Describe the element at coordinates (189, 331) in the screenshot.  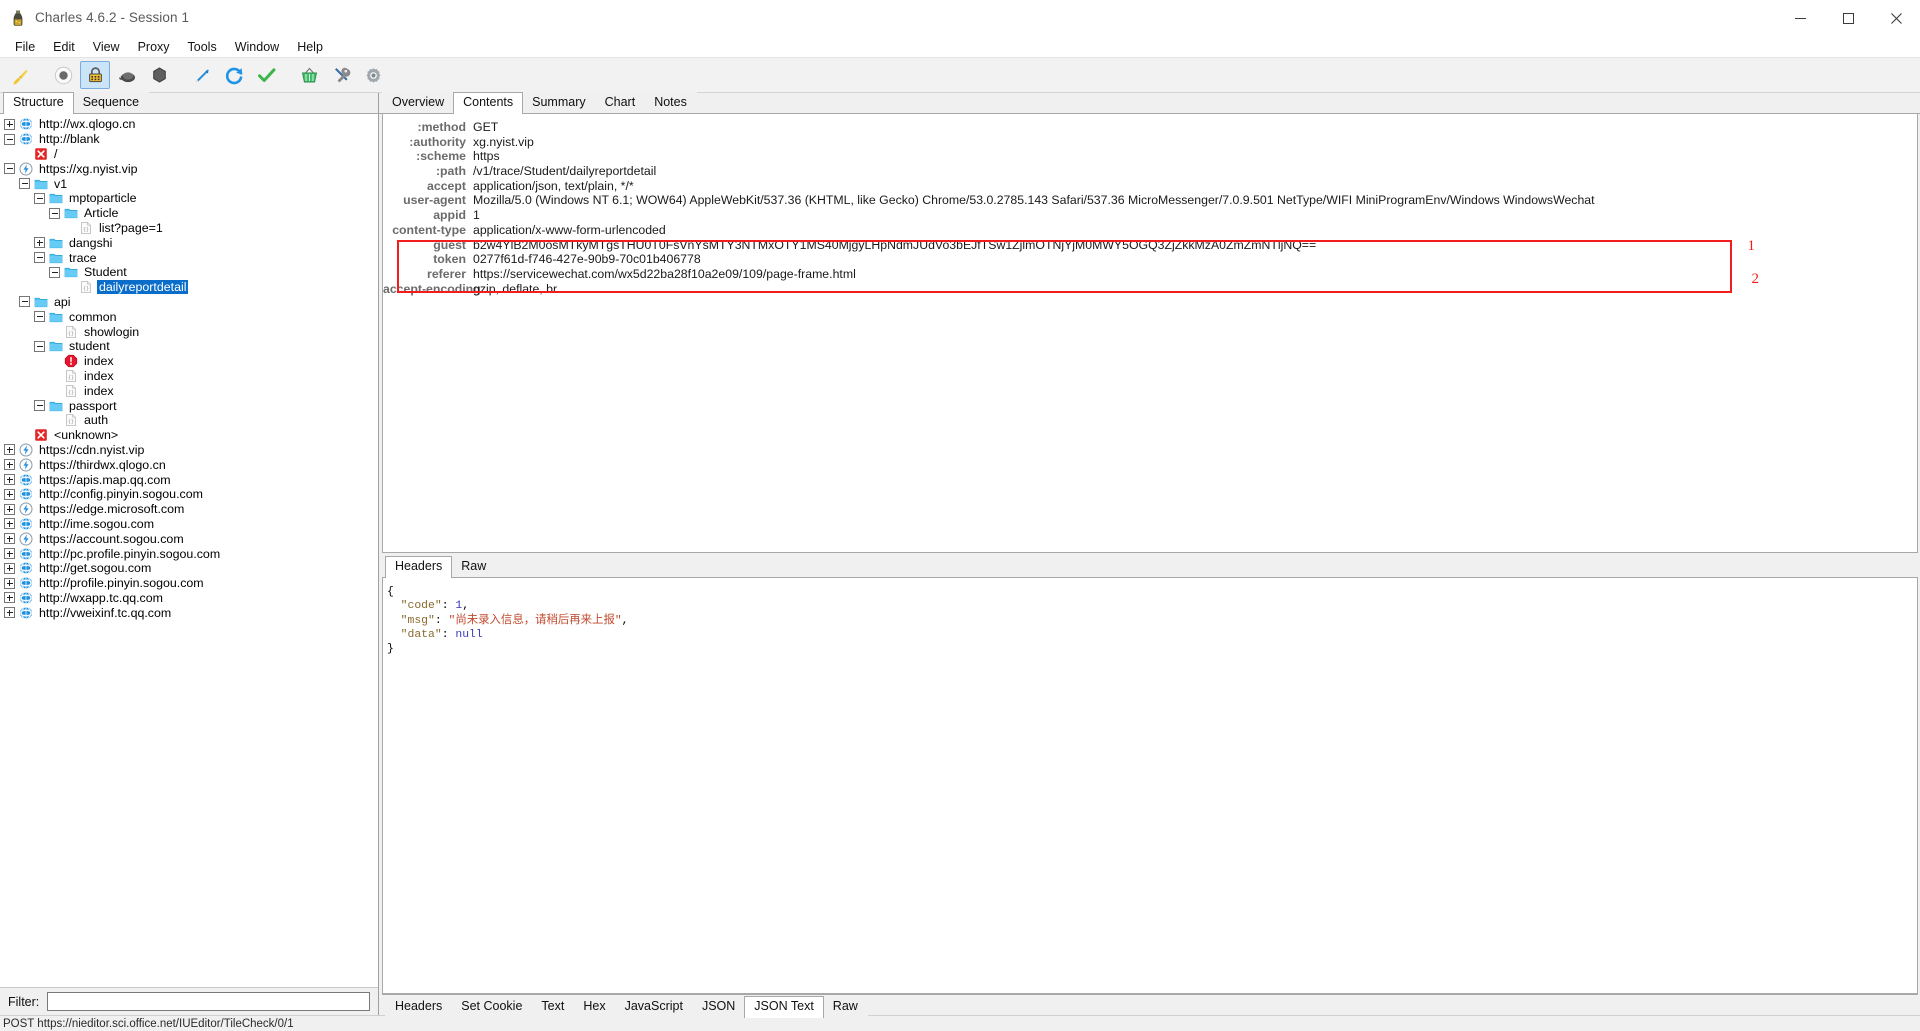
I see `tree-node-showlogin: {} showlogin` at that location.